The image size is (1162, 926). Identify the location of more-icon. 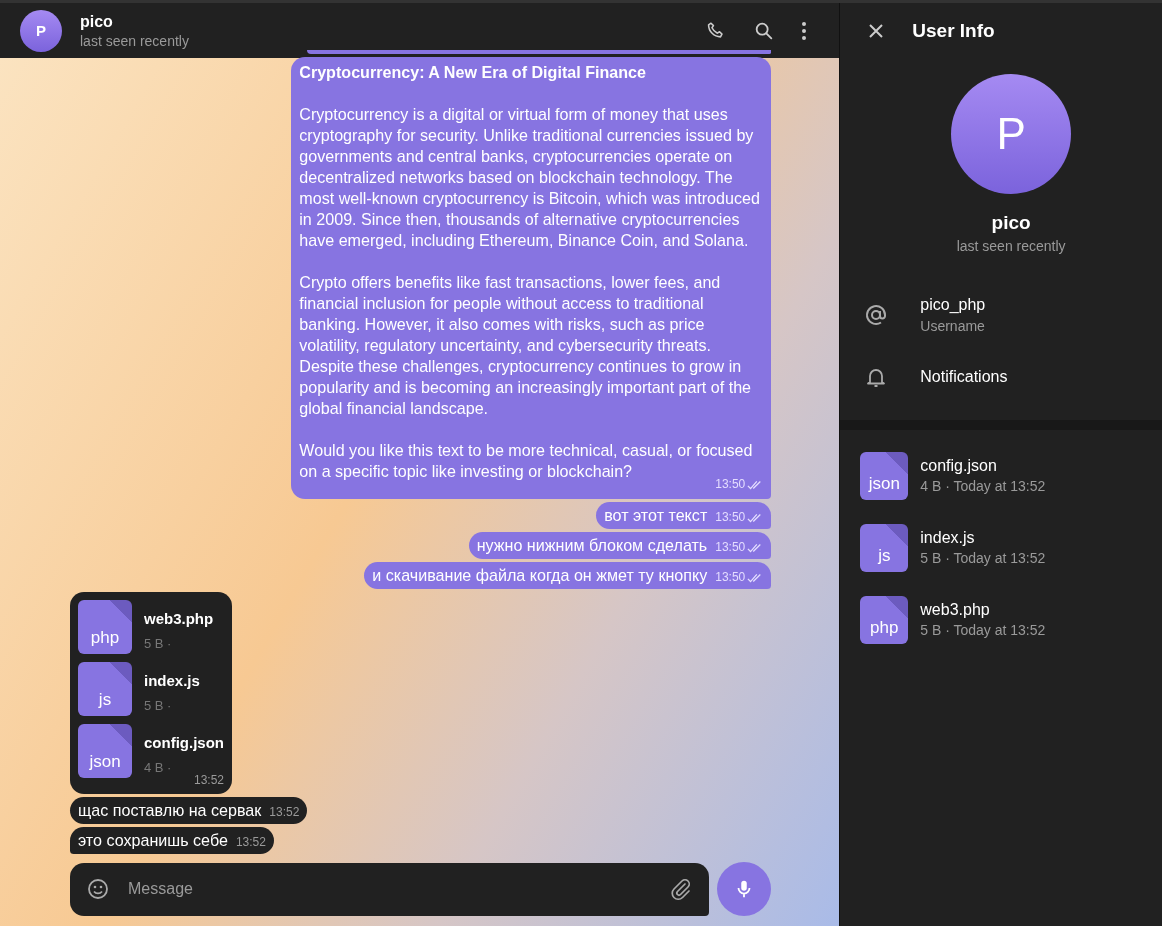
(804, 30).